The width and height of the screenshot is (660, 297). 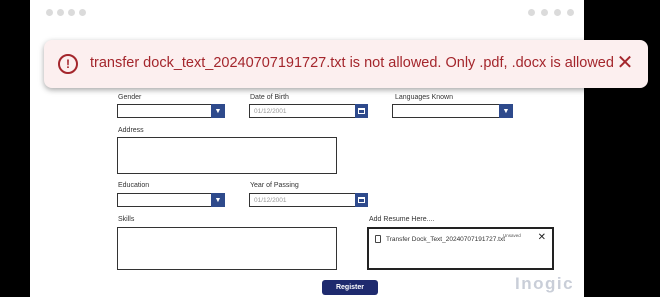 I want to click on skills-label: Skills, so click(x=126, y=219).